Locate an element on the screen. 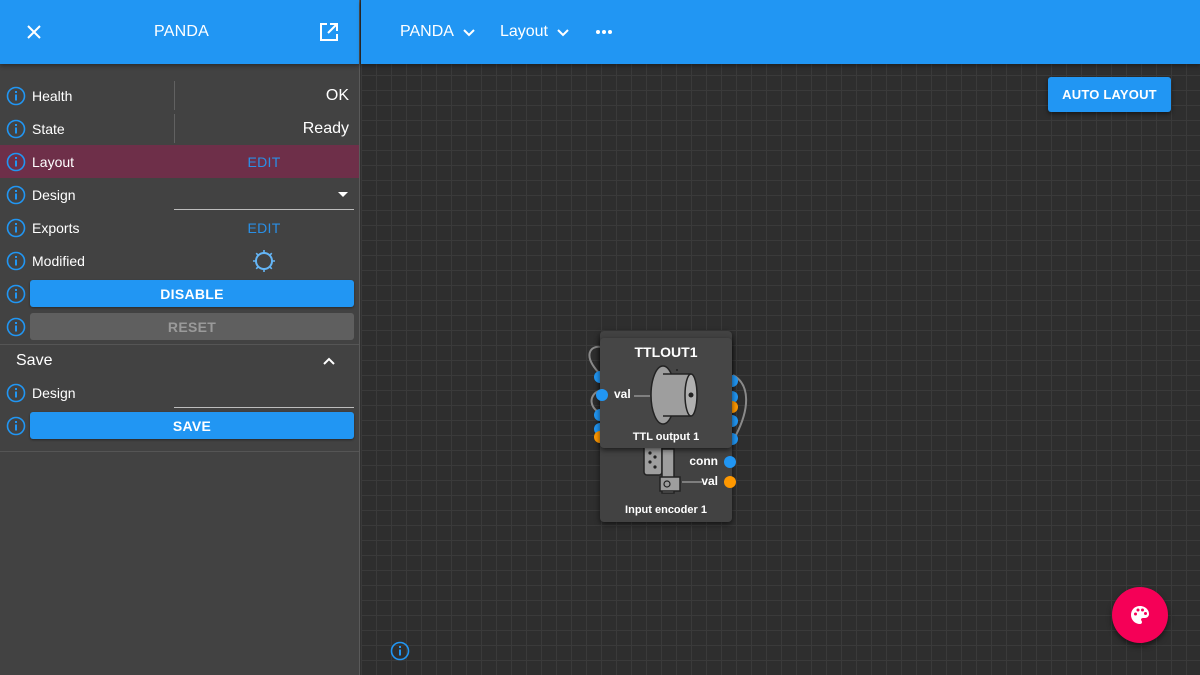  dropdown-arrow-icon is located at coordinates (343, 194).